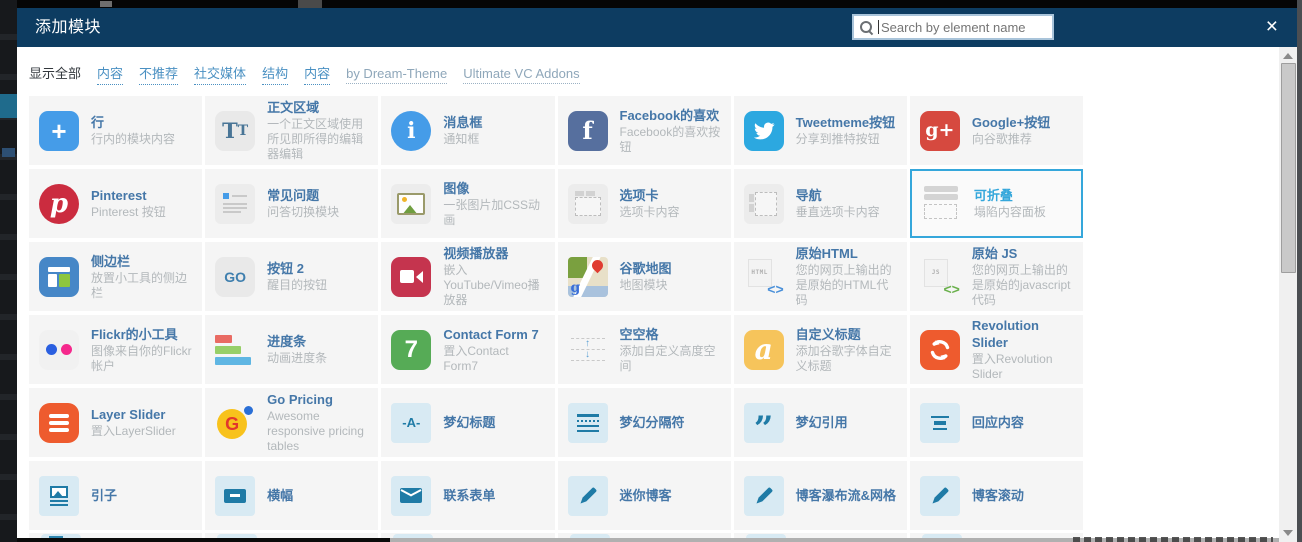 The image size is (1302, 542). I want to click on dream-divider-icon, so click(587, 422).